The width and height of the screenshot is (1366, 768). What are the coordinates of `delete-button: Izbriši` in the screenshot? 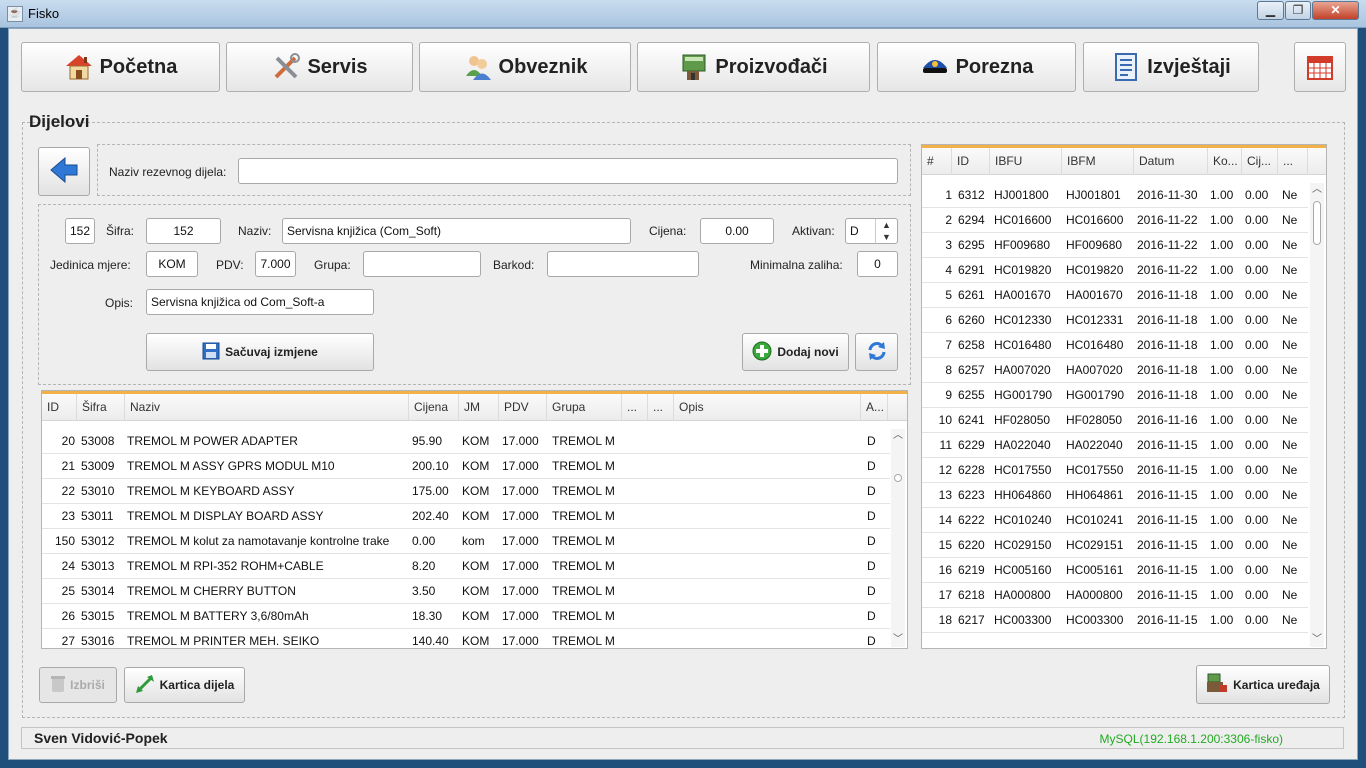 It's located at (78, 685).